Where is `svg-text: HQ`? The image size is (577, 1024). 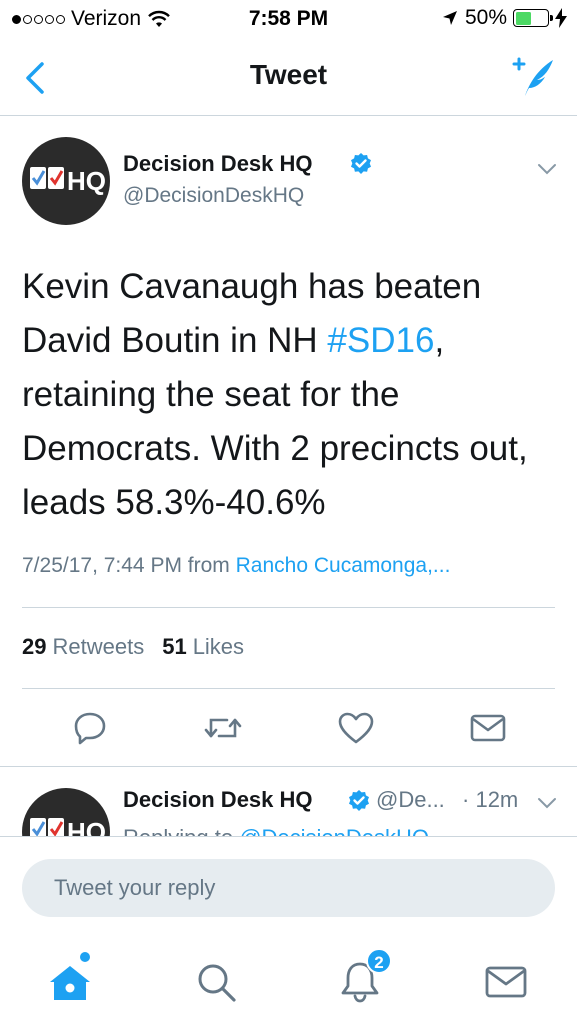
svg-text: HQ is located at coordinates (86, 181).